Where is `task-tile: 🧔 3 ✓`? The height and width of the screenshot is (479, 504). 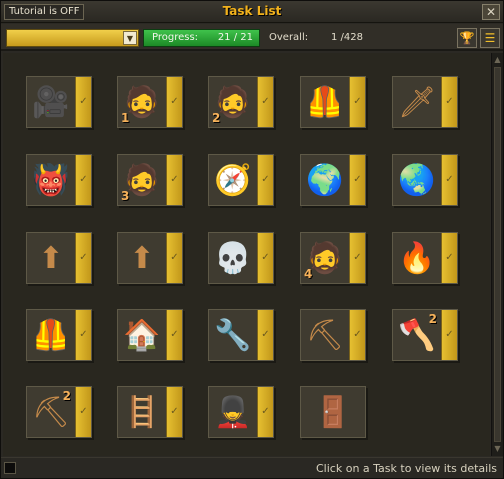
task-tile: 🧔 3 ✓ is located at coordinates (150, 180).